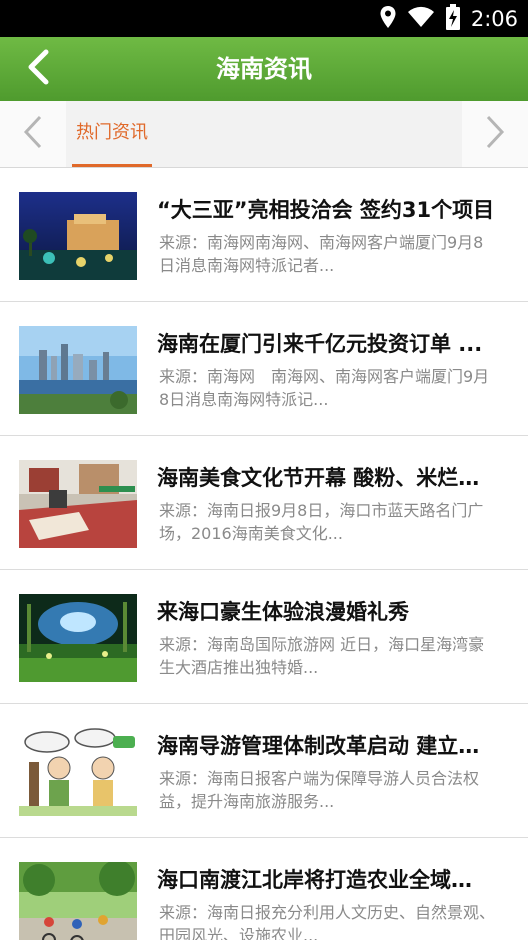 This screenshot has width=528, height=940. Describe the element at coordinates (494, 18) in the screenshot. I see `status-time: 2:06` at that location.